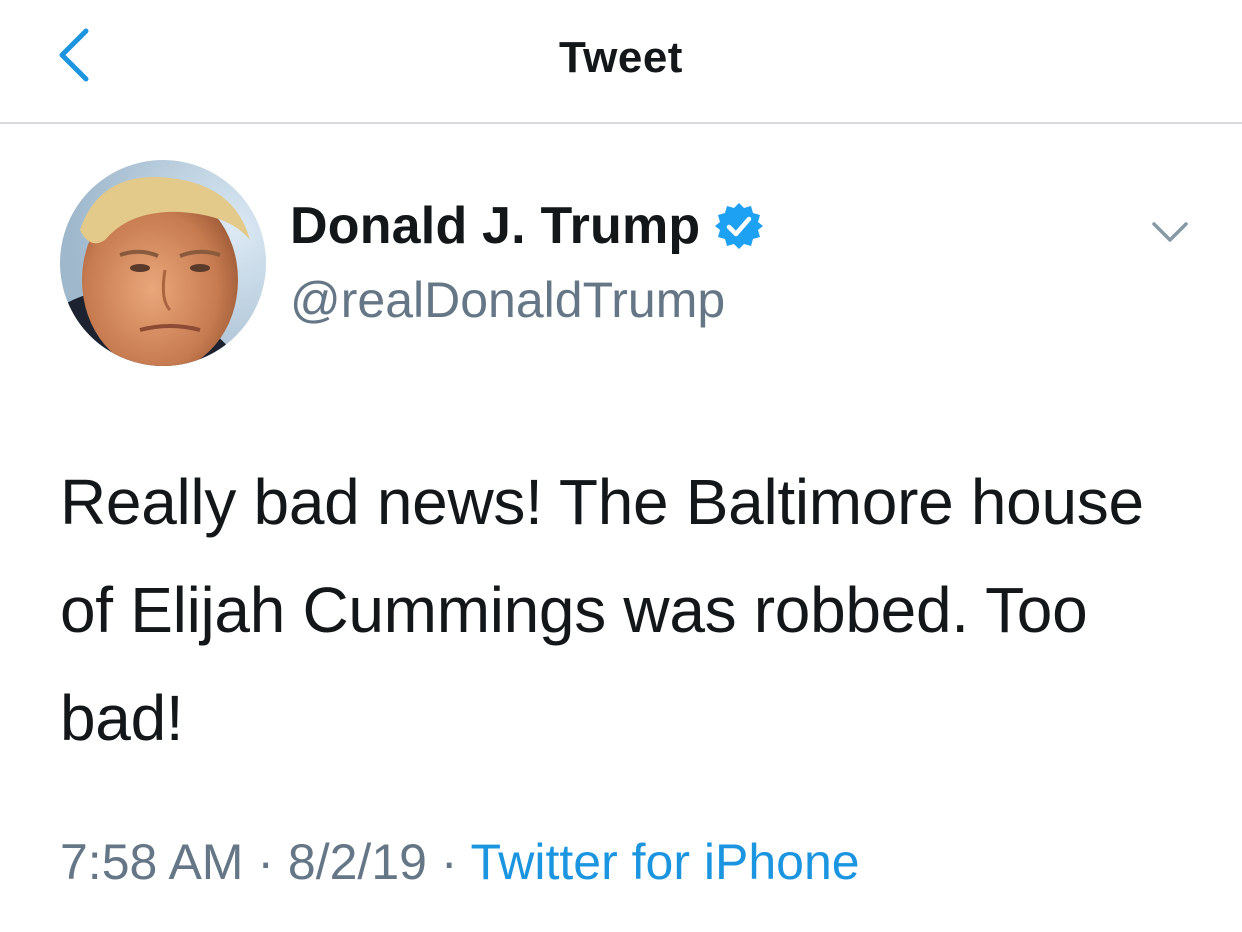 The width and height of the screenshot is (1242, 932). I want to click on chevron-down-icon, so click(1170, 232).